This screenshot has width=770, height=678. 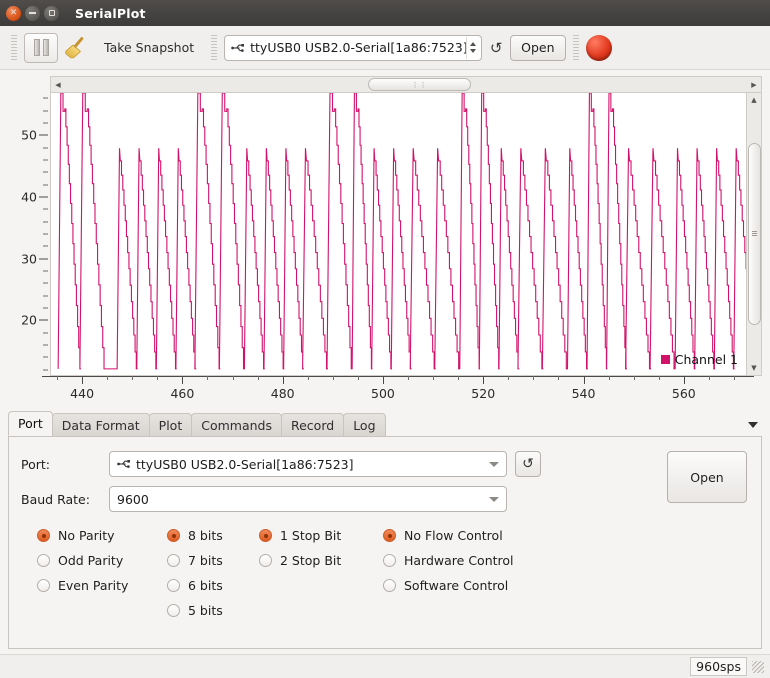 What do you see at coordinates (406, 392) in the screenshot?
I see `plot-x-axis: 440 460 480 500 520 540 560` at bounding box center [406, 392].